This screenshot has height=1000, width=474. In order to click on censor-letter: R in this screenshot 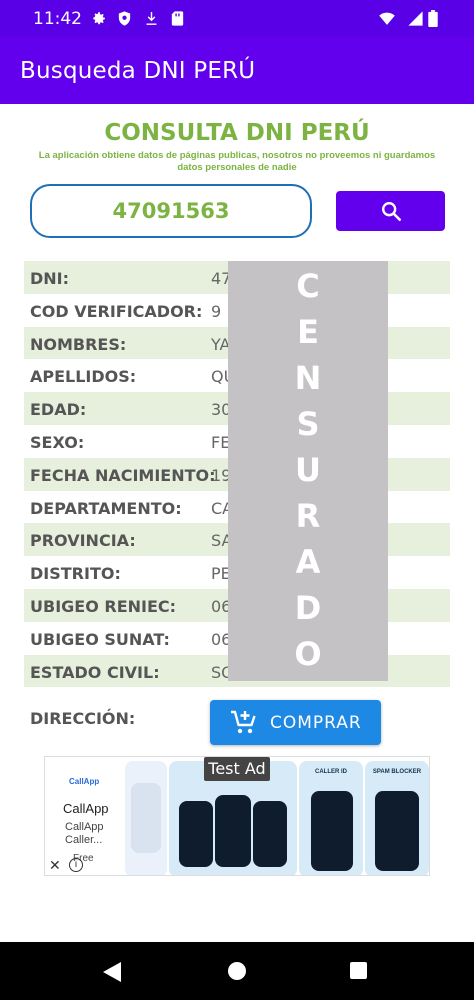, I will do `click(308, 516)`.